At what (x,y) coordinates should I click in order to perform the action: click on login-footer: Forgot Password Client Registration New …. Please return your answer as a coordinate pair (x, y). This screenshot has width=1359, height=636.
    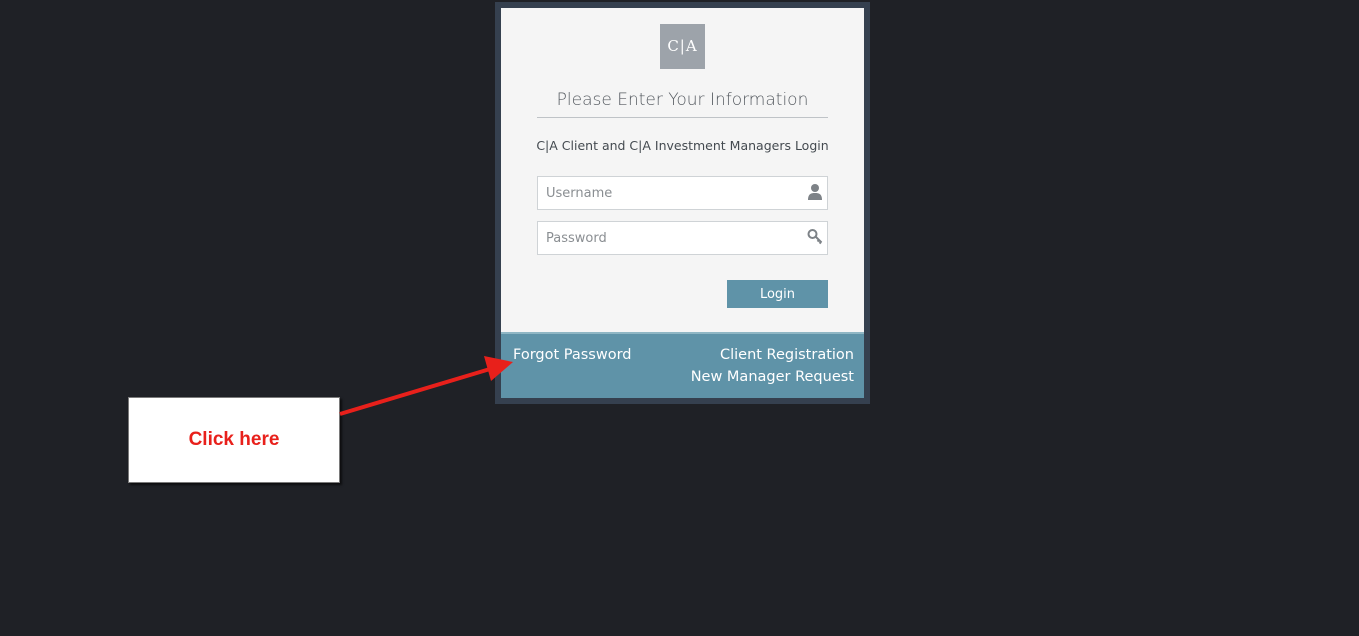
    Looking at the image, I should click on (682, 365).